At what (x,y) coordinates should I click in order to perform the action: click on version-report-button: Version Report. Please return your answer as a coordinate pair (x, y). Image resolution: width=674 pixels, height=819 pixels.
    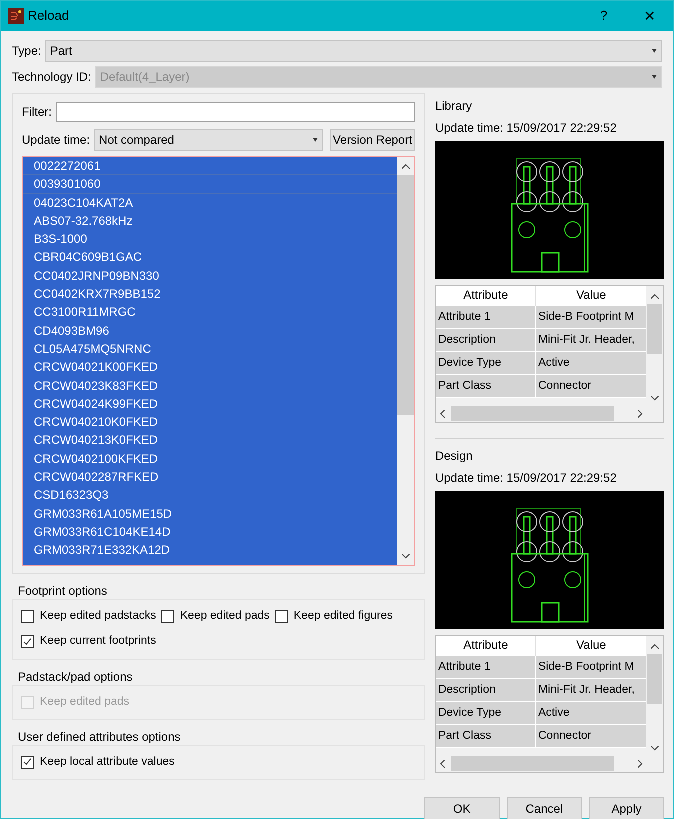
    Looking at the image, I should click on (373, 140).